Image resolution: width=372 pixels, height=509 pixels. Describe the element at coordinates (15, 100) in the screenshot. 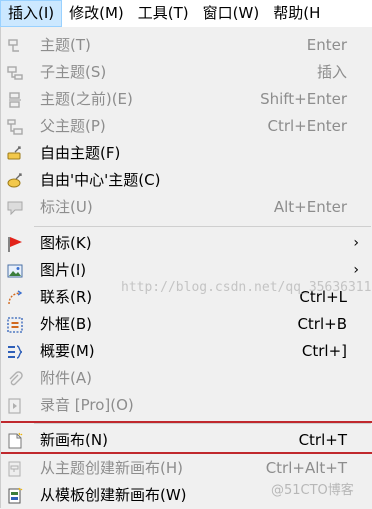

I see `topic-before-icon` at that location.